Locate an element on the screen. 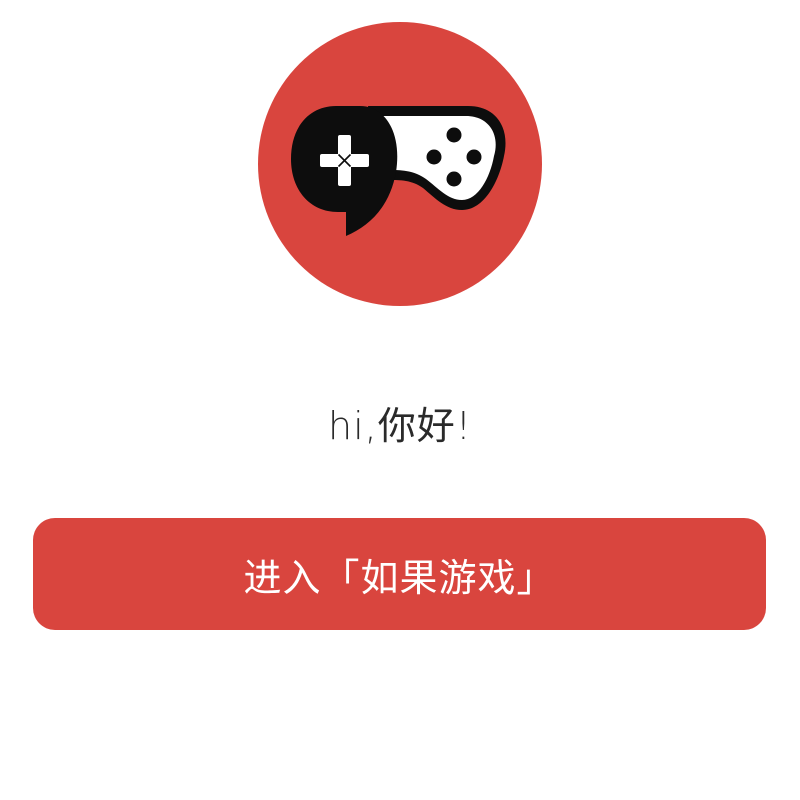  enter-game-button-label: 进入「如果游戏」 is located at coordinates (399, 577).